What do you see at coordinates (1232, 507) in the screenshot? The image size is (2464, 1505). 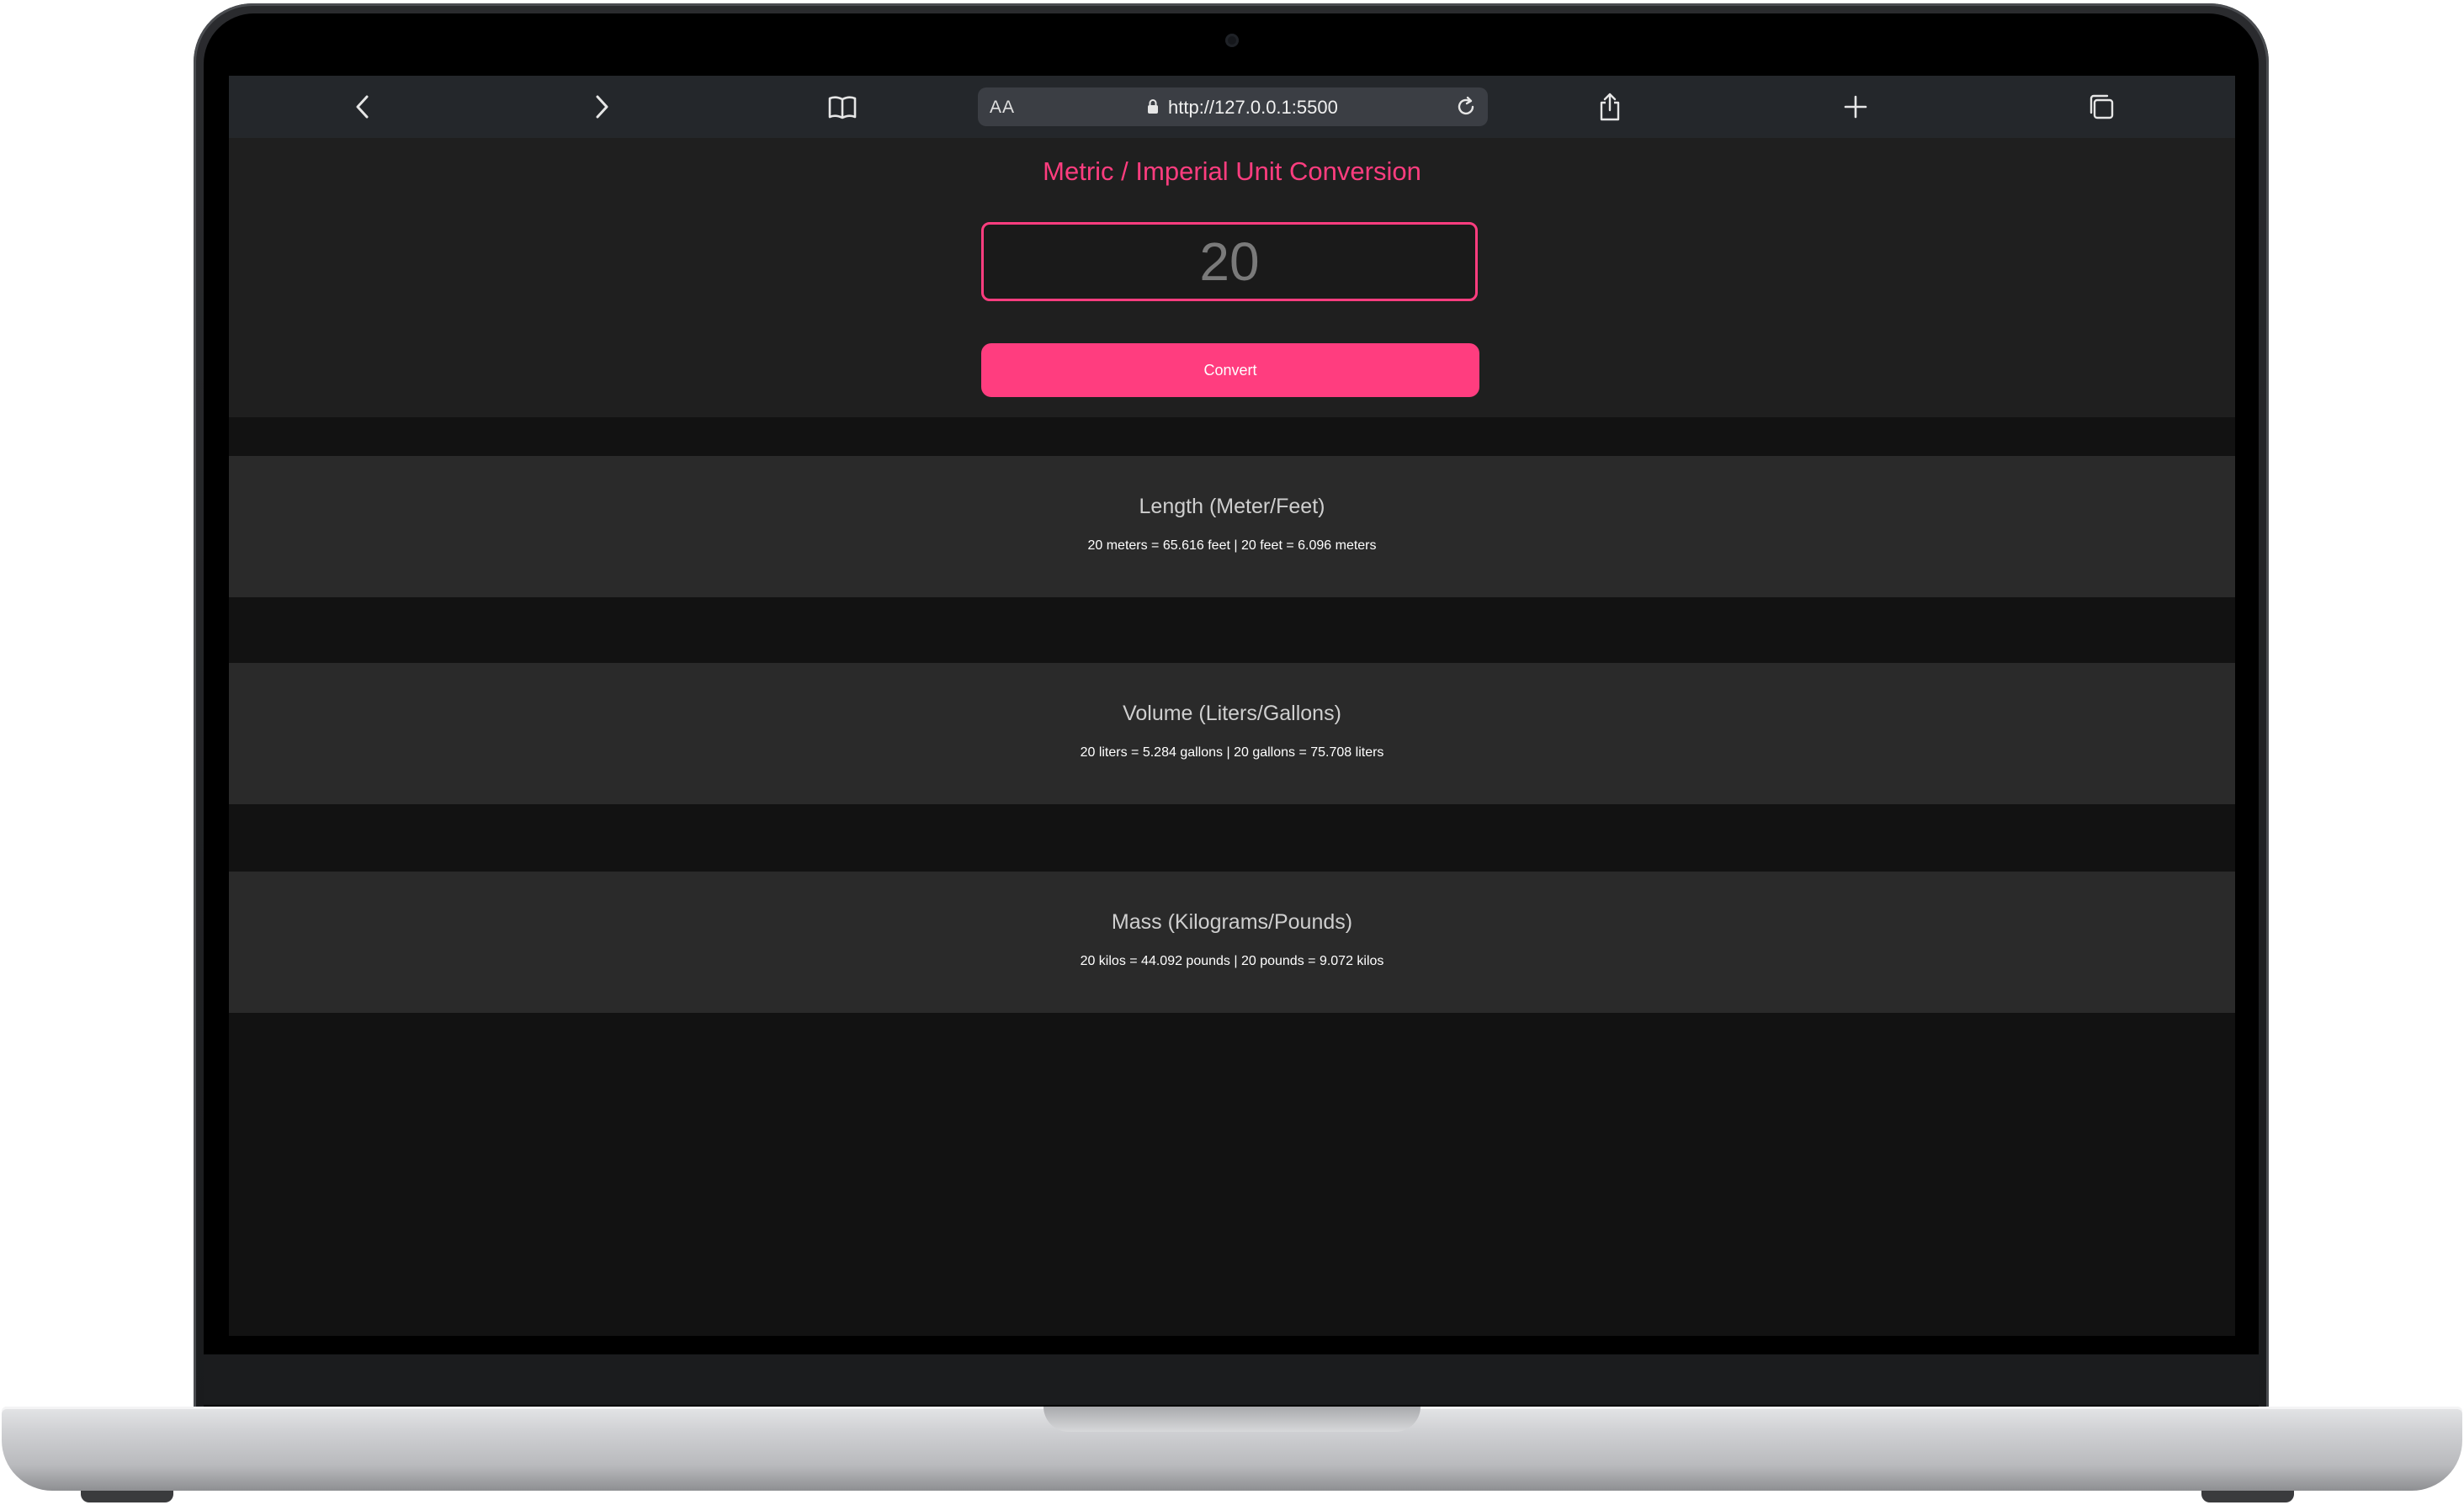 I see `length-title: Length (Meter/Feet)` at bounding box center [1232, 507].